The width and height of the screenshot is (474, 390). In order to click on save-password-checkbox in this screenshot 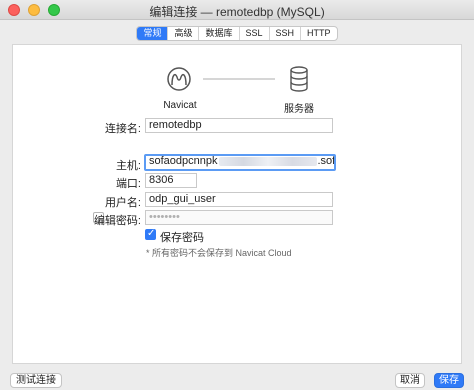, I will do `click(150, 234)`.